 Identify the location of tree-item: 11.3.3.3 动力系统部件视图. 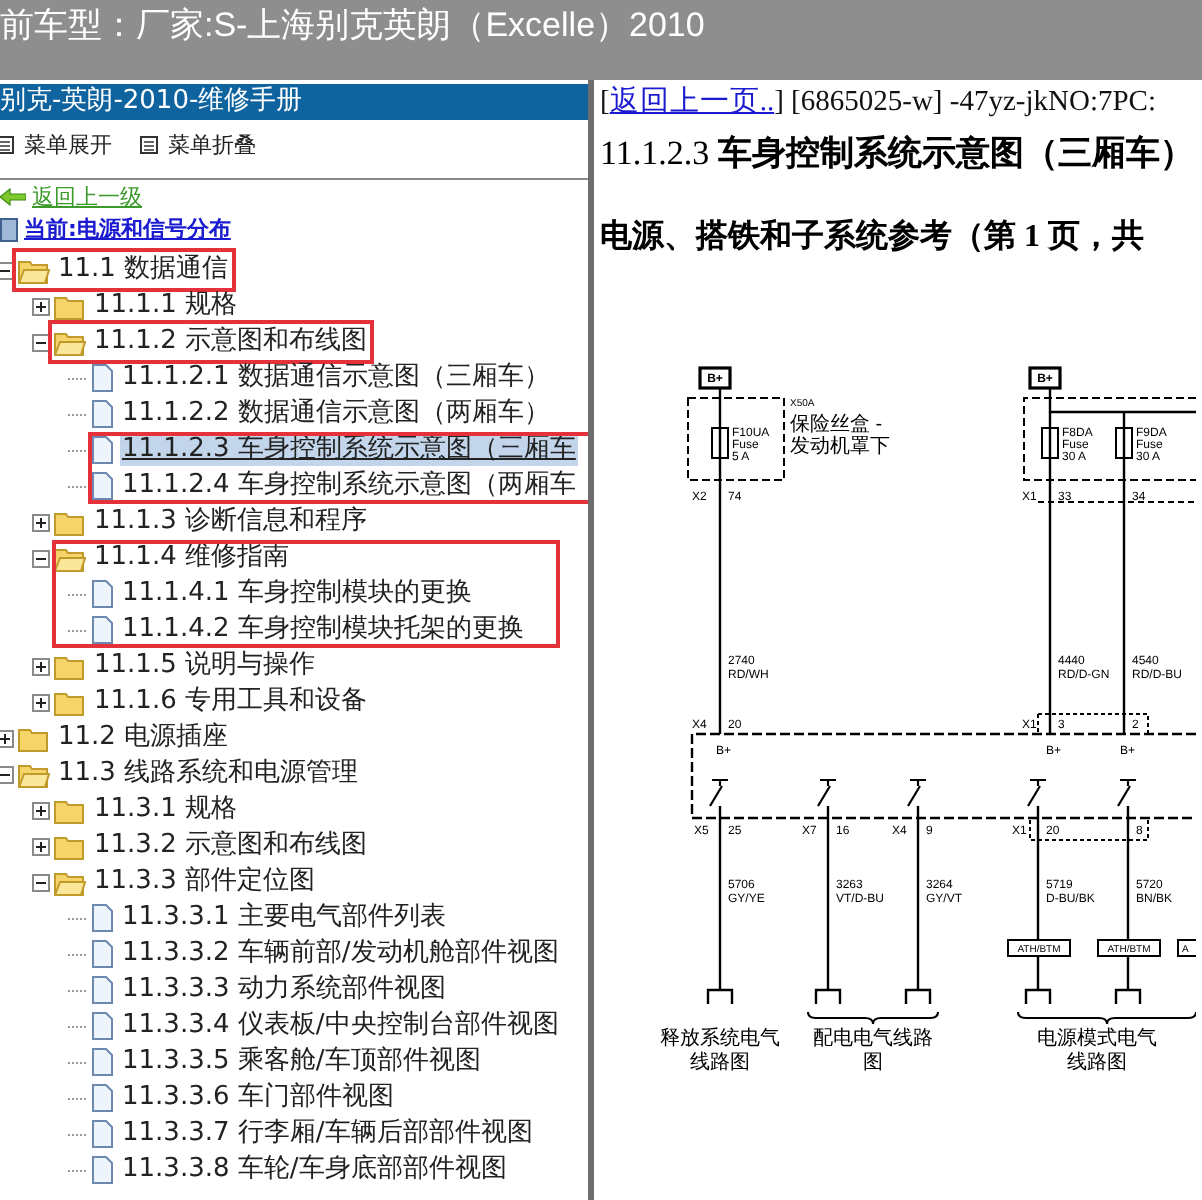
(284, 990).